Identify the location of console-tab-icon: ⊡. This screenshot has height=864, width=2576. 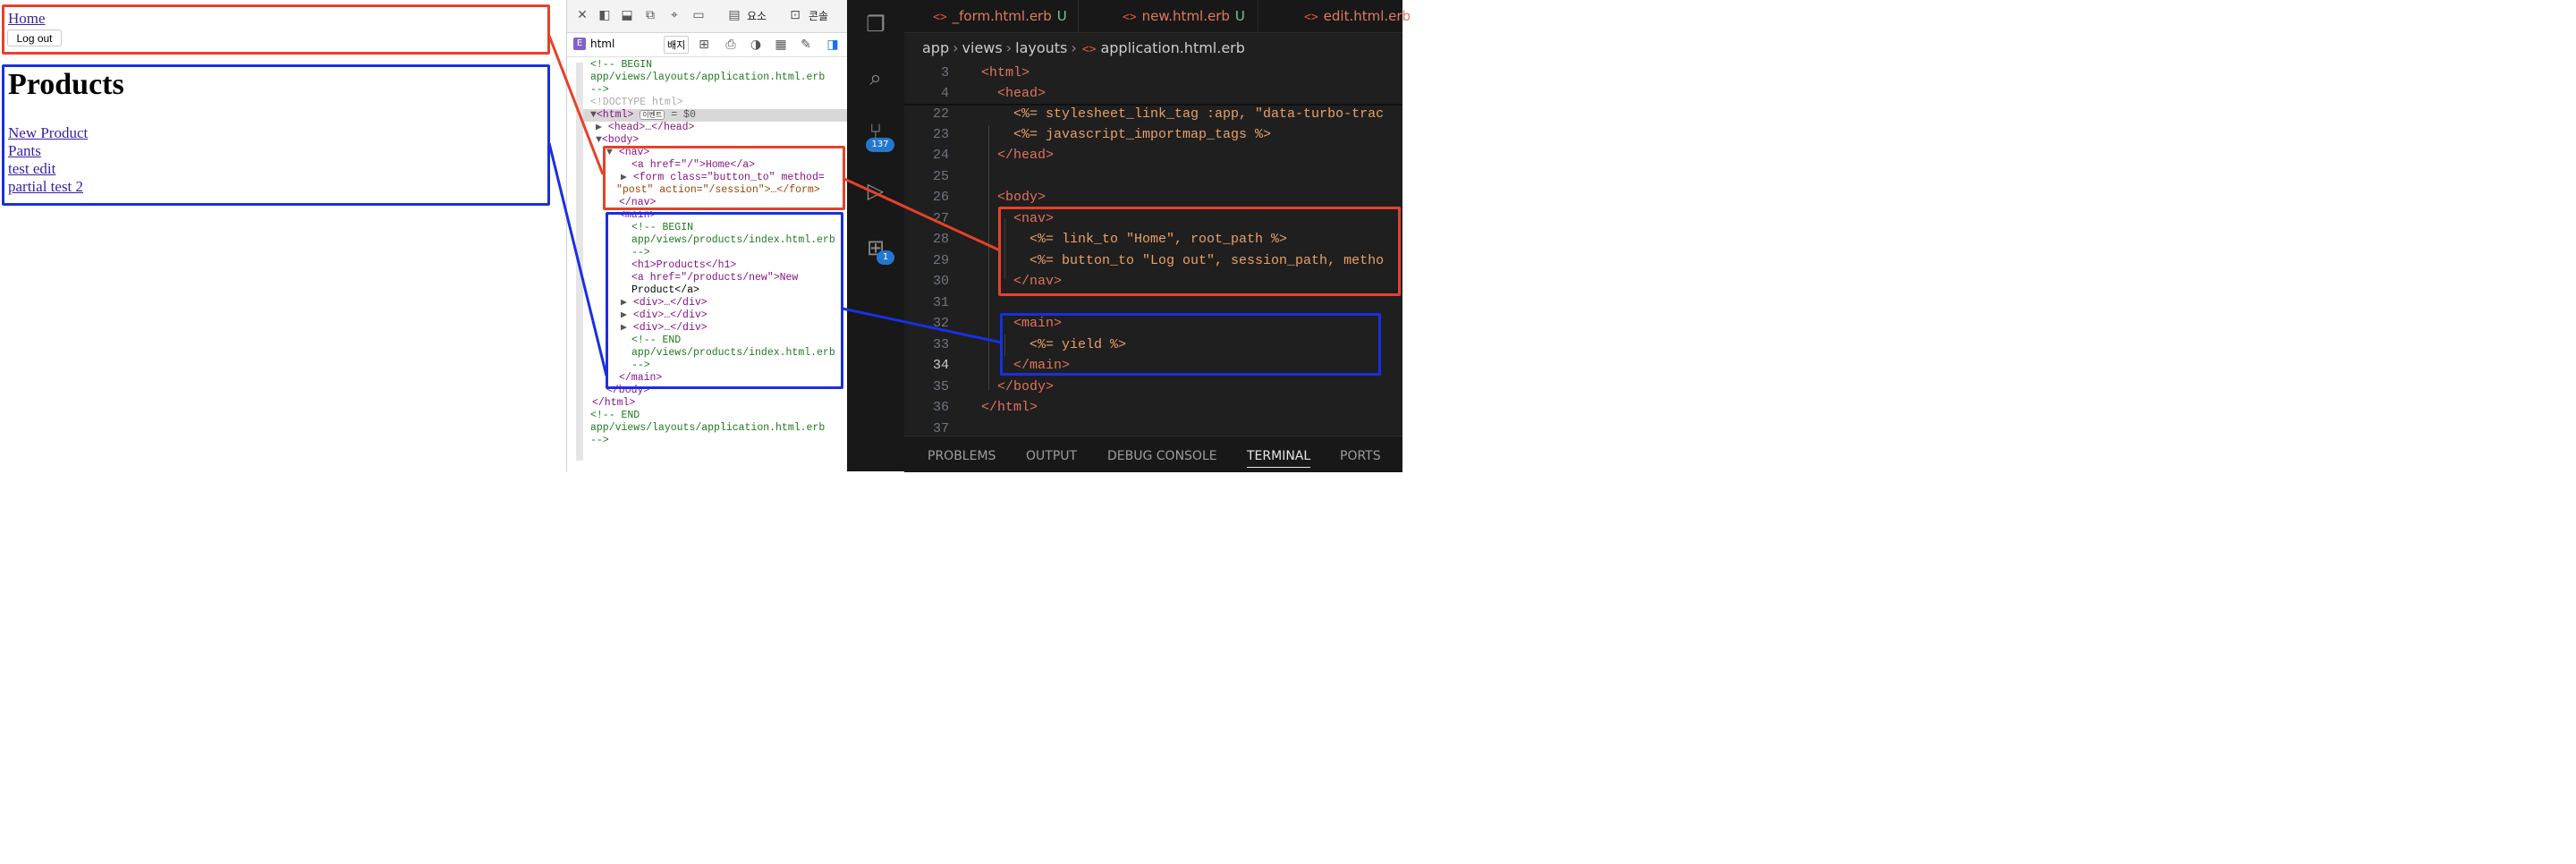
(795, 15).